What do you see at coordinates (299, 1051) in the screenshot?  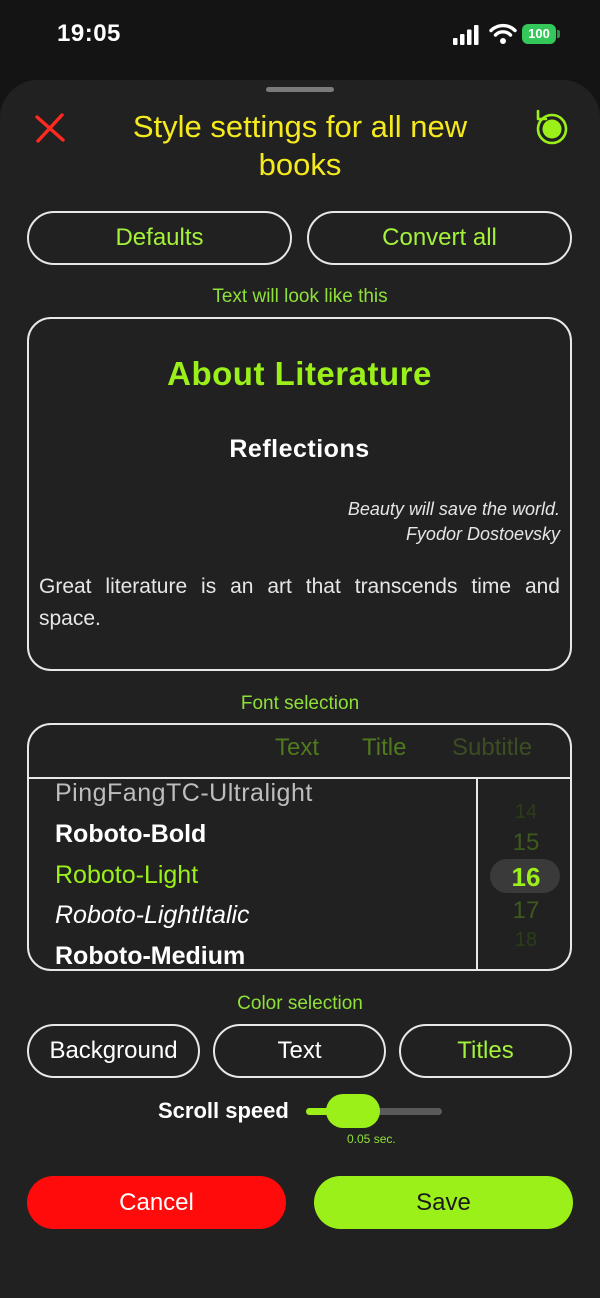 I see `text-color-button: Text` at bounding box center [299, 1051].